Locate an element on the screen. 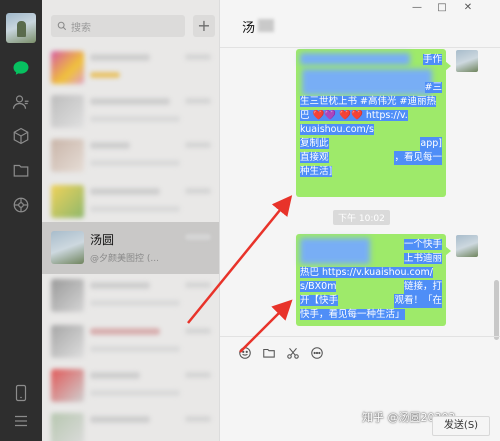 The width and height of the screenshot is (500, 441). scissors-icon is located at coordinates (293, 353).